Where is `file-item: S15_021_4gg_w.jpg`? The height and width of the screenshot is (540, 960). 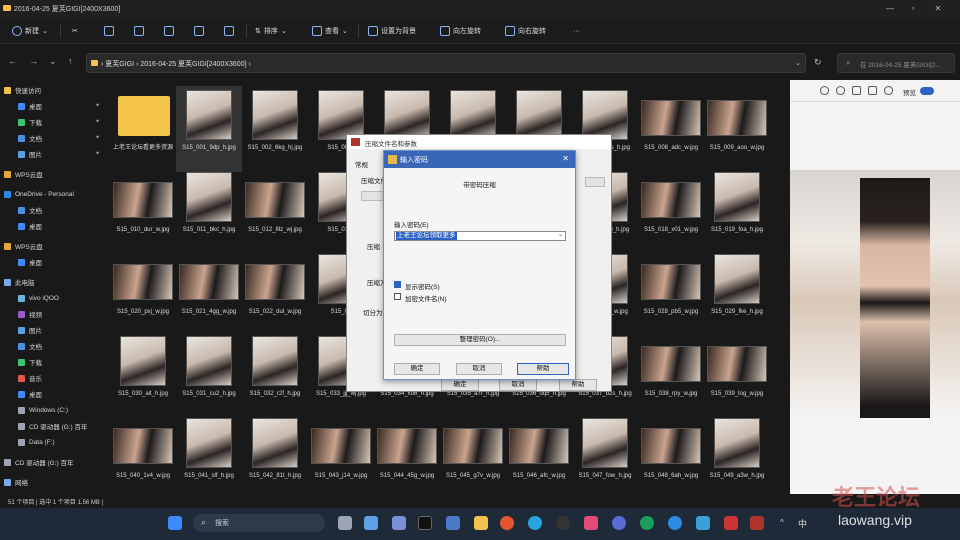 file-item: S15_021_4gg_w.jpg is located at coordinates (209, 293).